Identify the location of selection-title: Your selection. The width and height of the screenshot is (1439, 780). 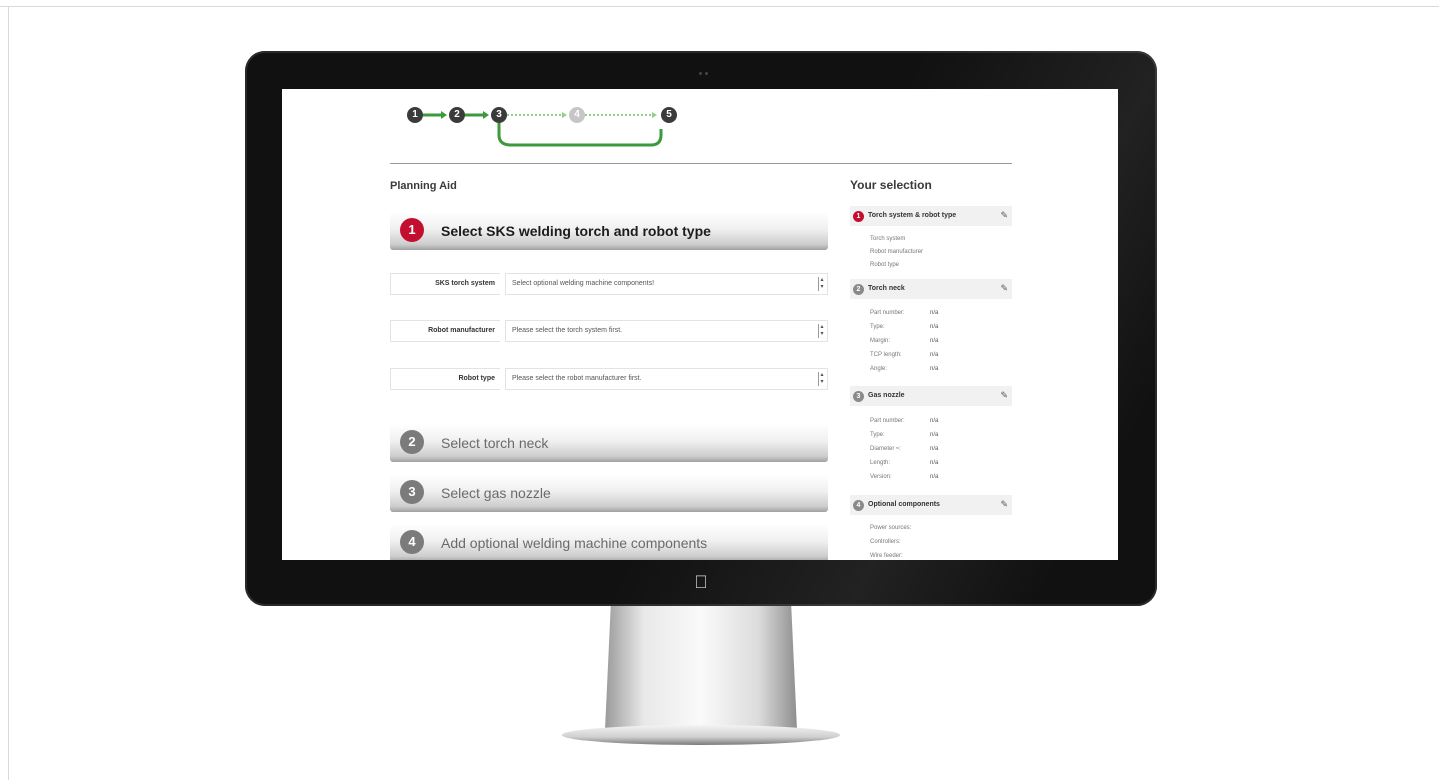
(891, 185).